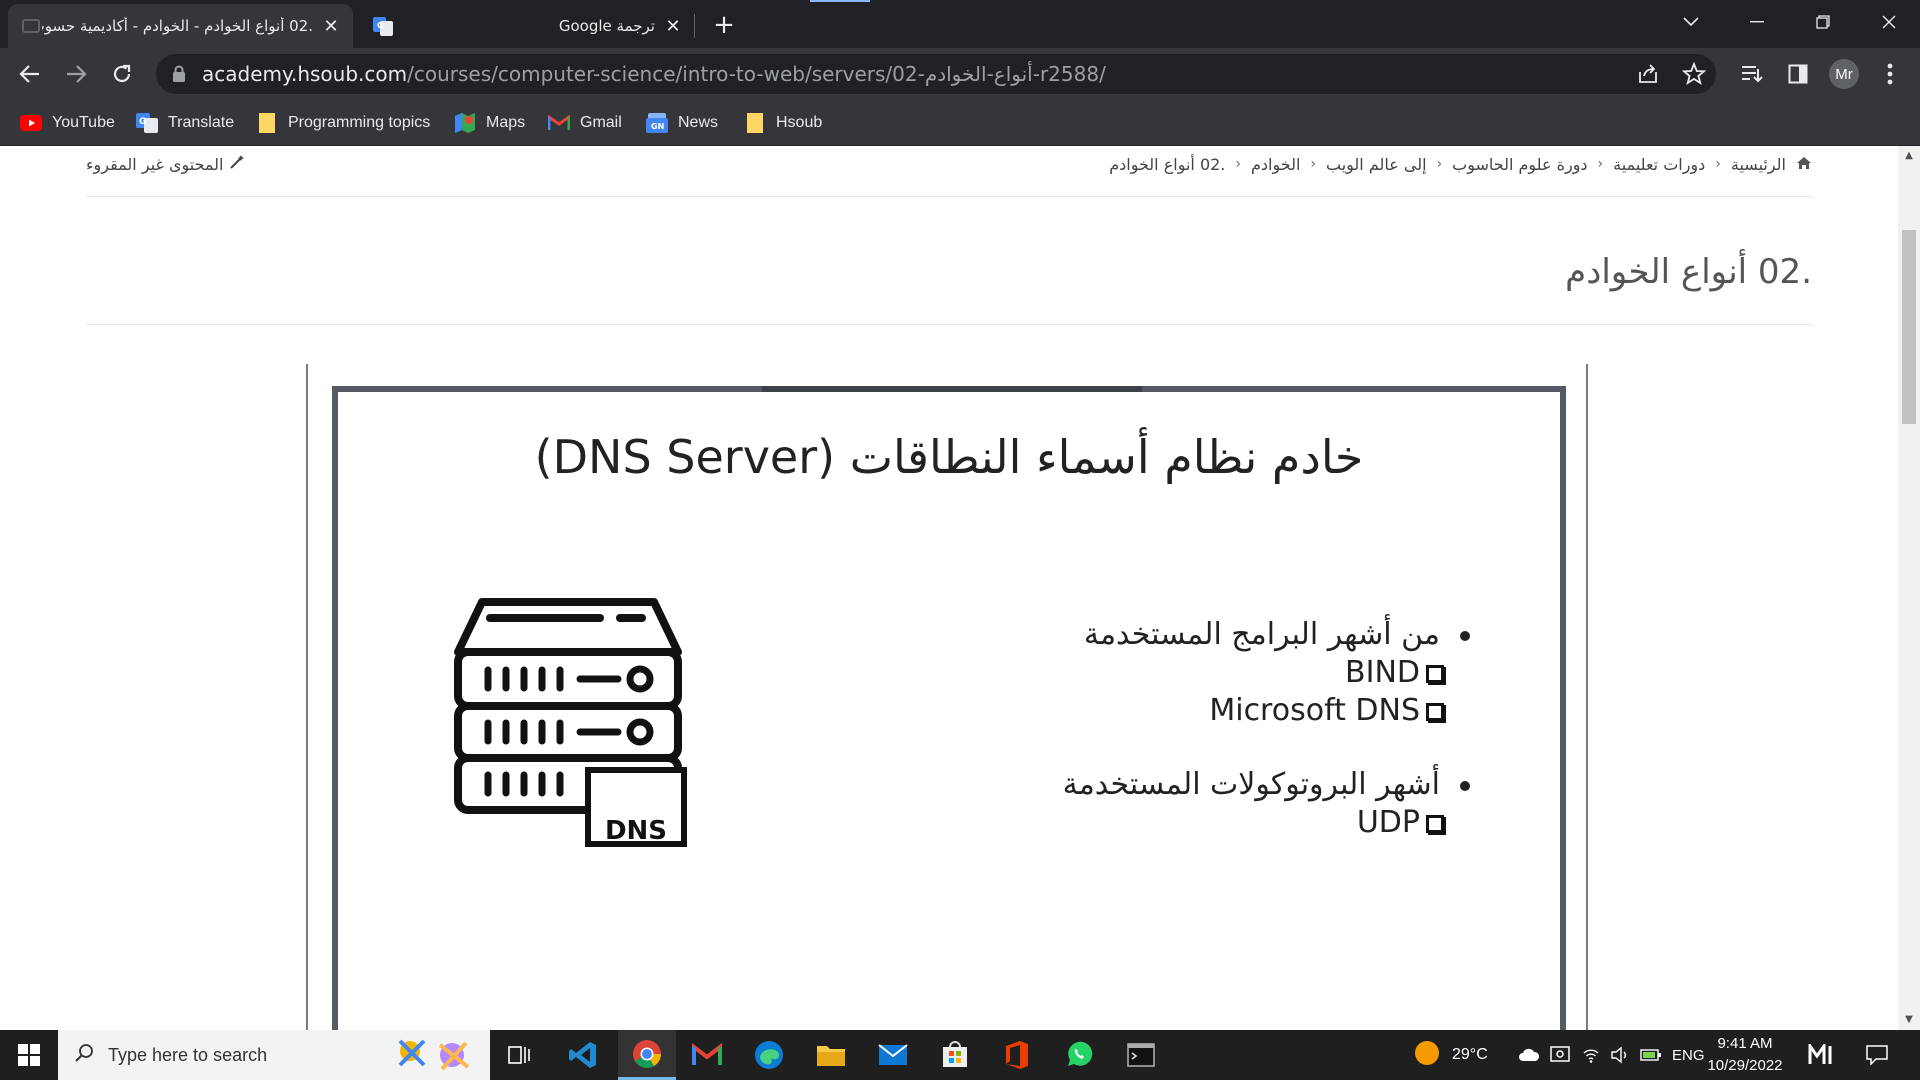  I want to click on sun-icon, so click(1427, 1055).